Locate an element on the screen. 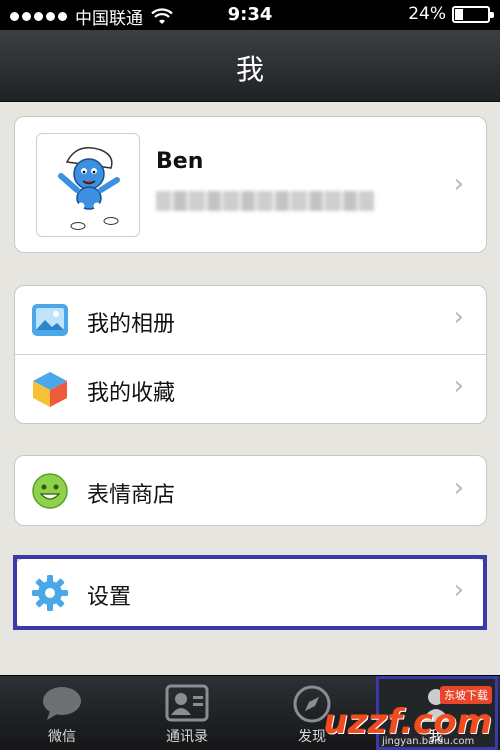  profile-name: Ben is located at coordinates (180, 161).